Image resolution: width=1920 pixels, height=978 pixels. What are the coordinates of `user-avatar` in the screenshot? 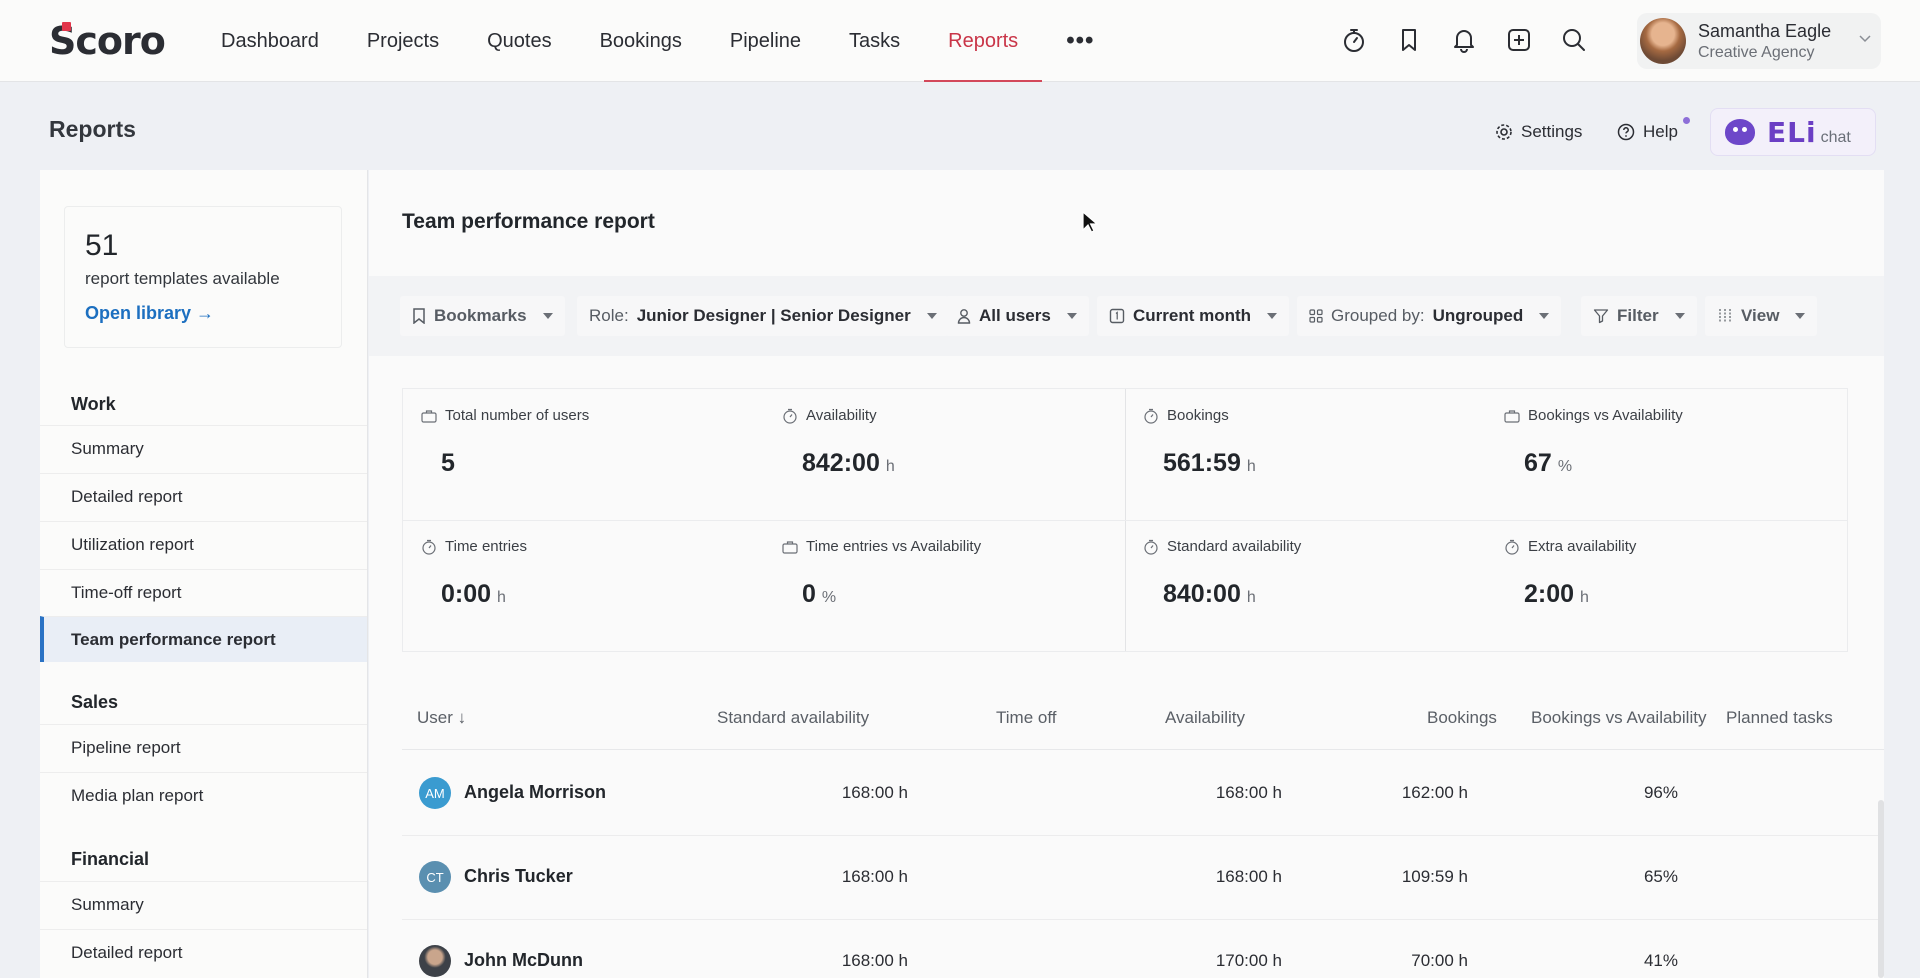 It's located at (435, 961).